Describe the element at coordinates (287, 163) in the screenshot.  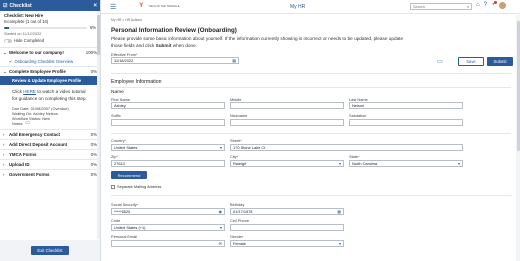
I see `city-select: Raleigh ▾` at that location.